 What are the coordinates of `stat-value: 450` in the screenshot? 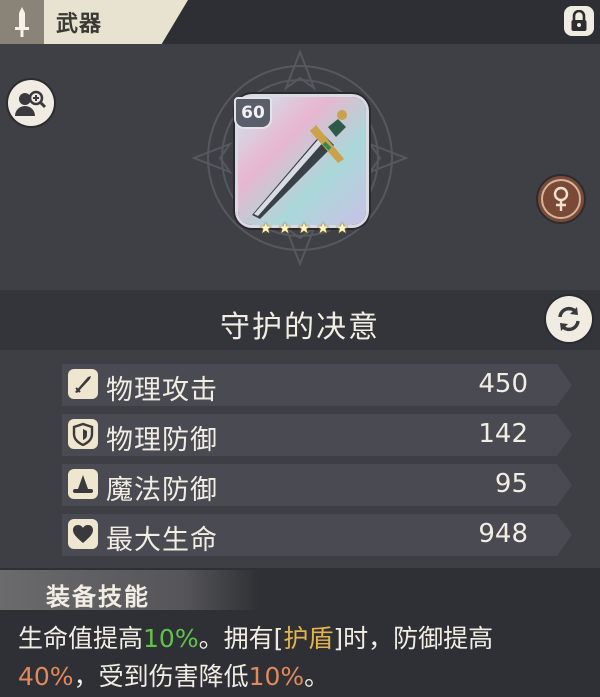 It's located at (503, 384).